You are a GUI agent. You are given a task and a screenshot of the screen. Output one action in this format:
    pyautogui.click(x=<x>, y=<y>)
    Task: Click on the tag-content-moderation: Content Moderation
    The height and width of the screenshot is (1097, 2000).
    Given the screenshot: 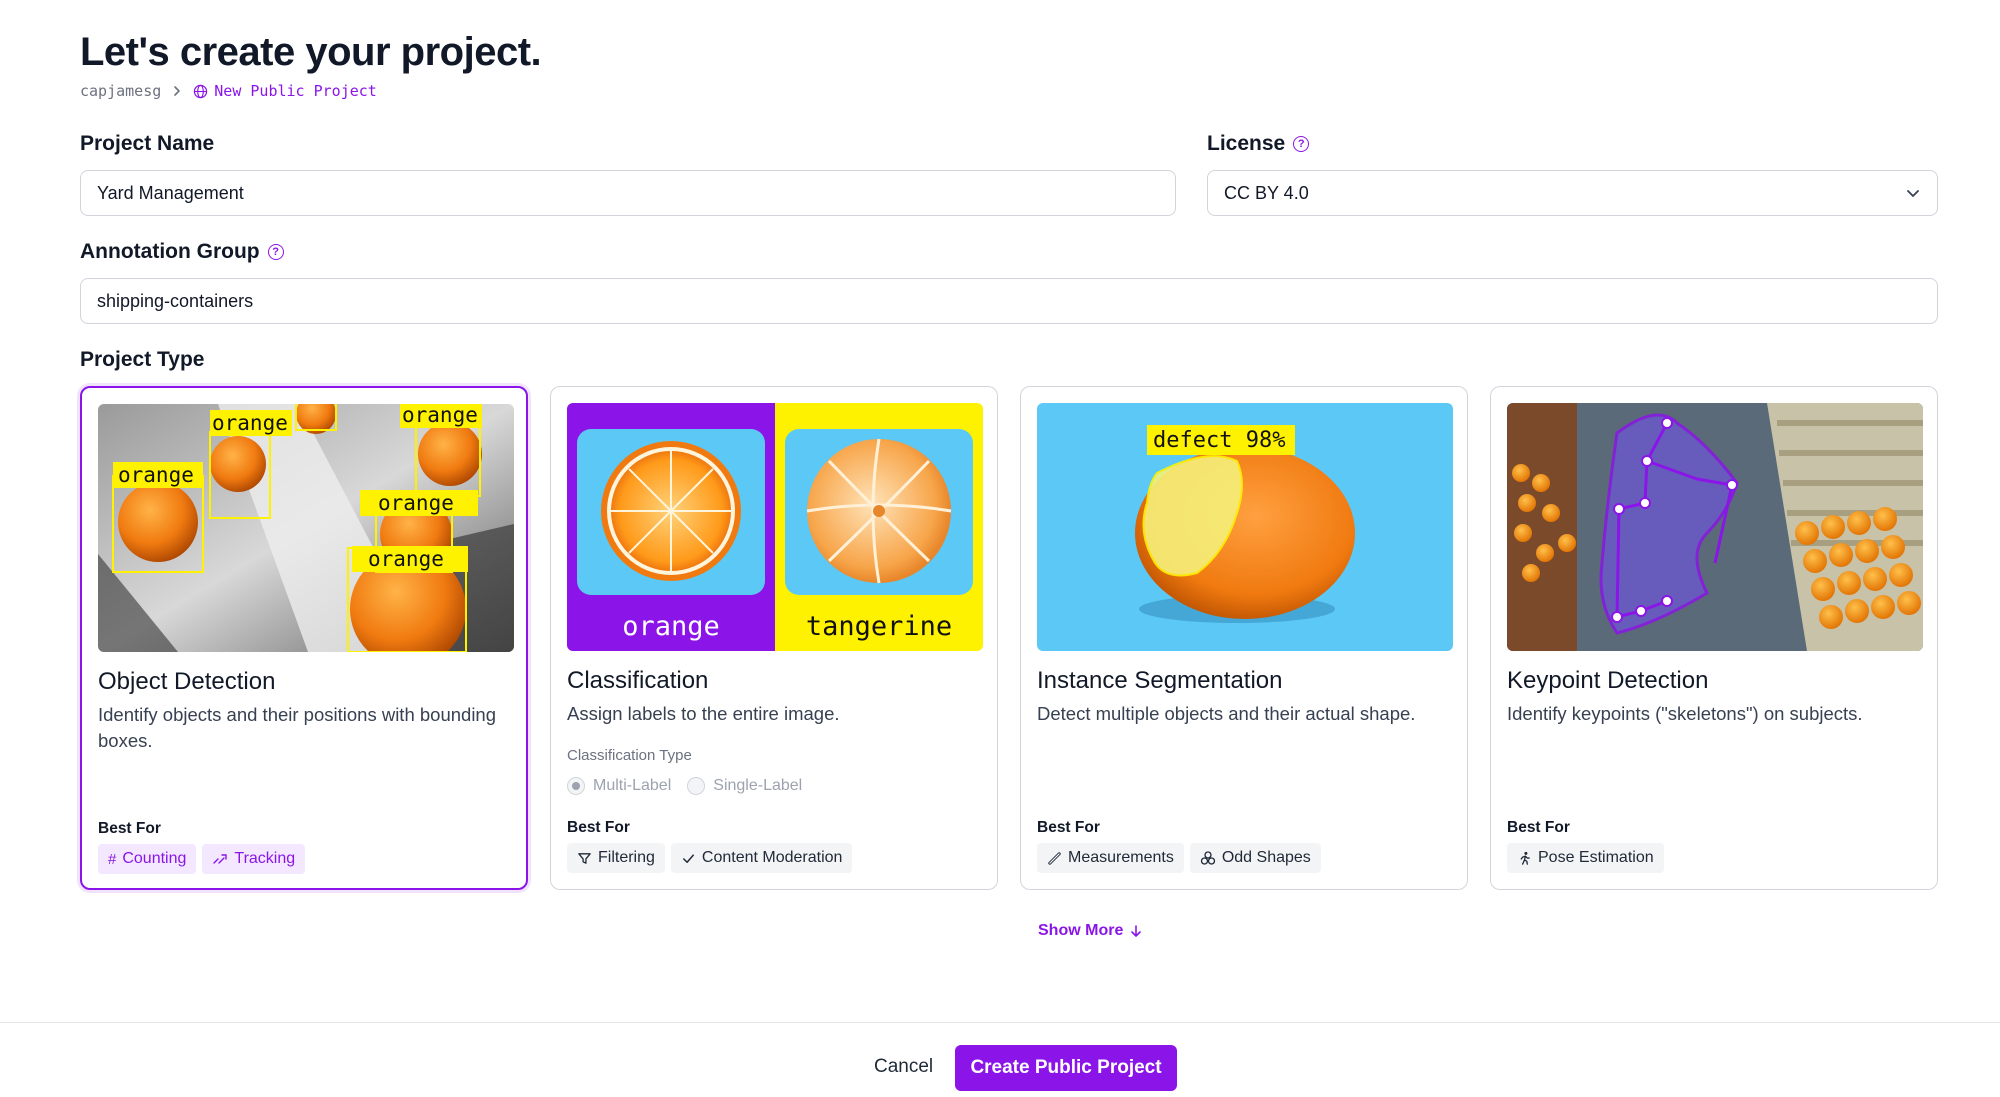 What is the action you would take?
    pyautogui.click(x=761, y=858)
    